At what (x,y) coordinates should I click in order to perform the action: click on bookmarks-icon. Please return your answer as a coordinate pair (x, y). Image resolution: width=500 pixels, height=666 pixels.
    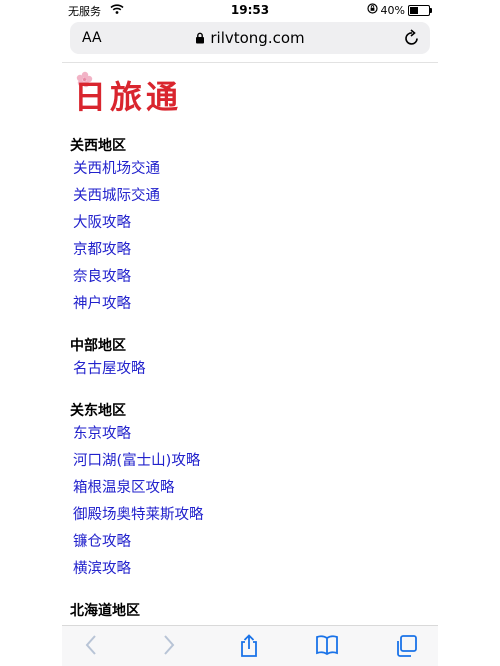
    Looking at the image, I should click on (327, 647).